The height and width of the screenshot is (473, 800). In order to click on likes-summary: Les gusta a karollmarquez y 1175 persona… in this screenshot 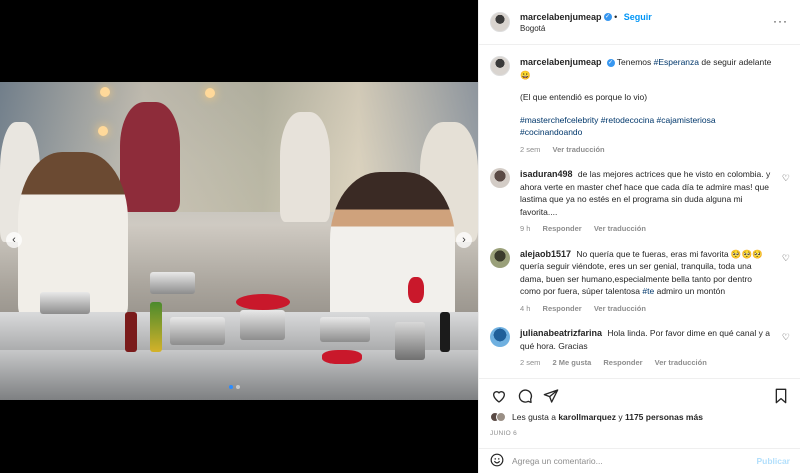, I will do `click(596, 417)`.